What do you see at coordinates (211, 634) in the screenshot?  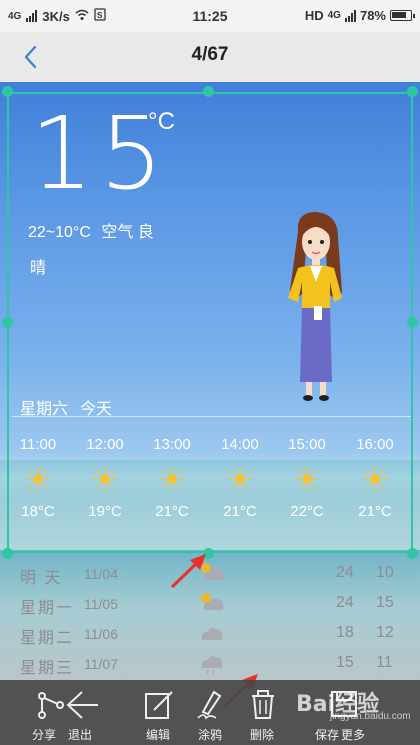 I see `cloud-icon` at bounding box center [211, 634].